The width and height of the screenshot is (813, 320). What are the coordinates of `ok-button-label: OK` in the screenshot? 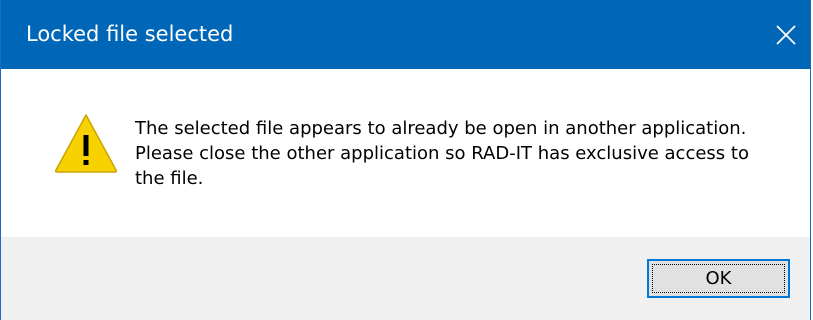 It's located at (718, 278).